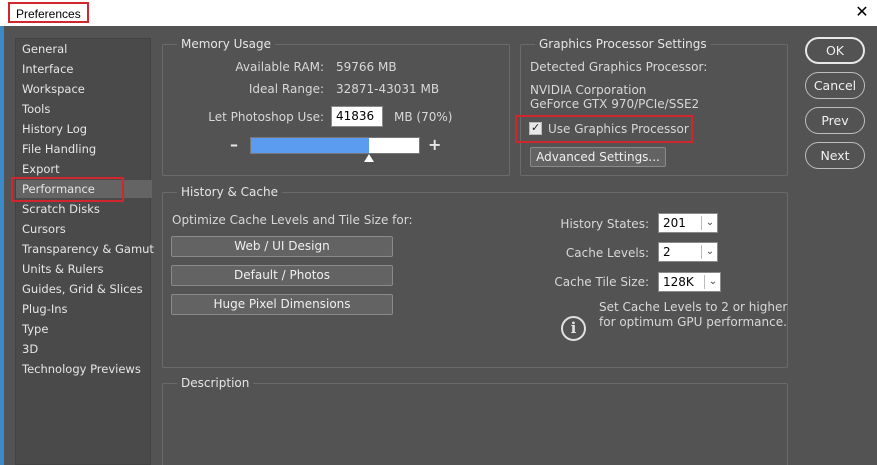 This screenshot has width=877, height=465. I want to click on sidebar-item-scratch-disks: Scratch Disks, so click(84, 209).